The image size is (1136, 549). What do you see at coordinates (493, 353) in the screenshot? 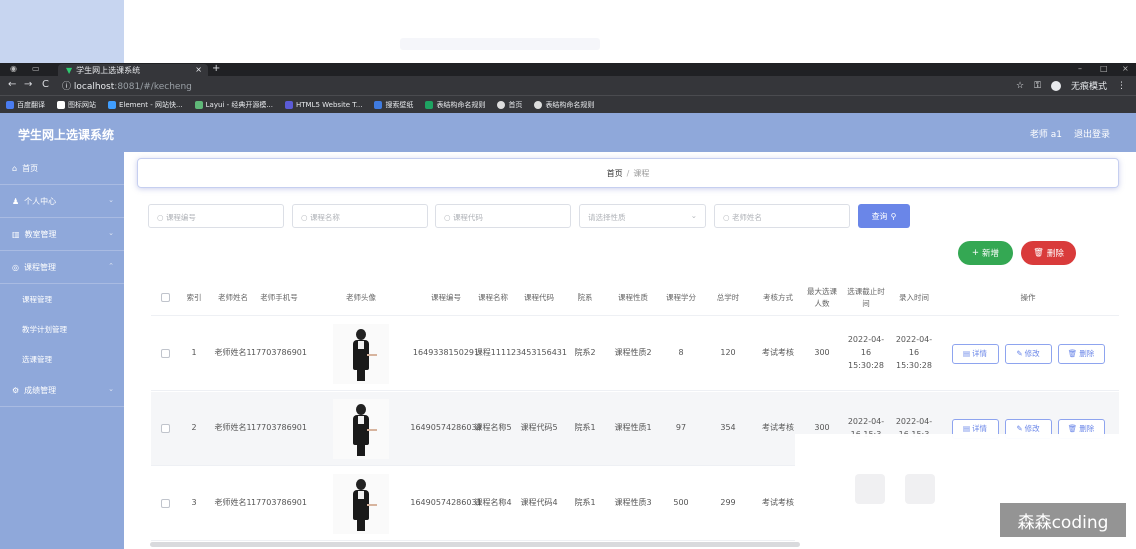
I see `table-cell: 课程1111` at bounding box center [493, 353].